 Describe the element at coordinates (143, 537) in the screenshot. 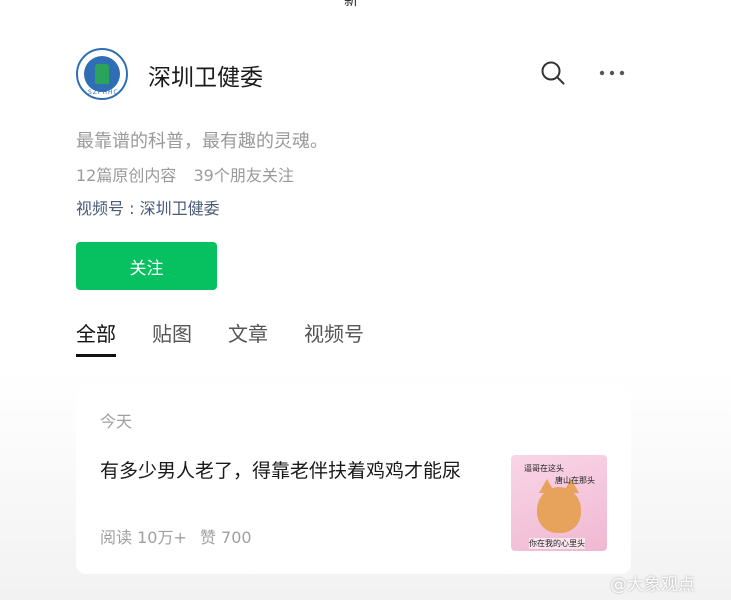

I see `article-reads: 阅读 10万+` at that location.